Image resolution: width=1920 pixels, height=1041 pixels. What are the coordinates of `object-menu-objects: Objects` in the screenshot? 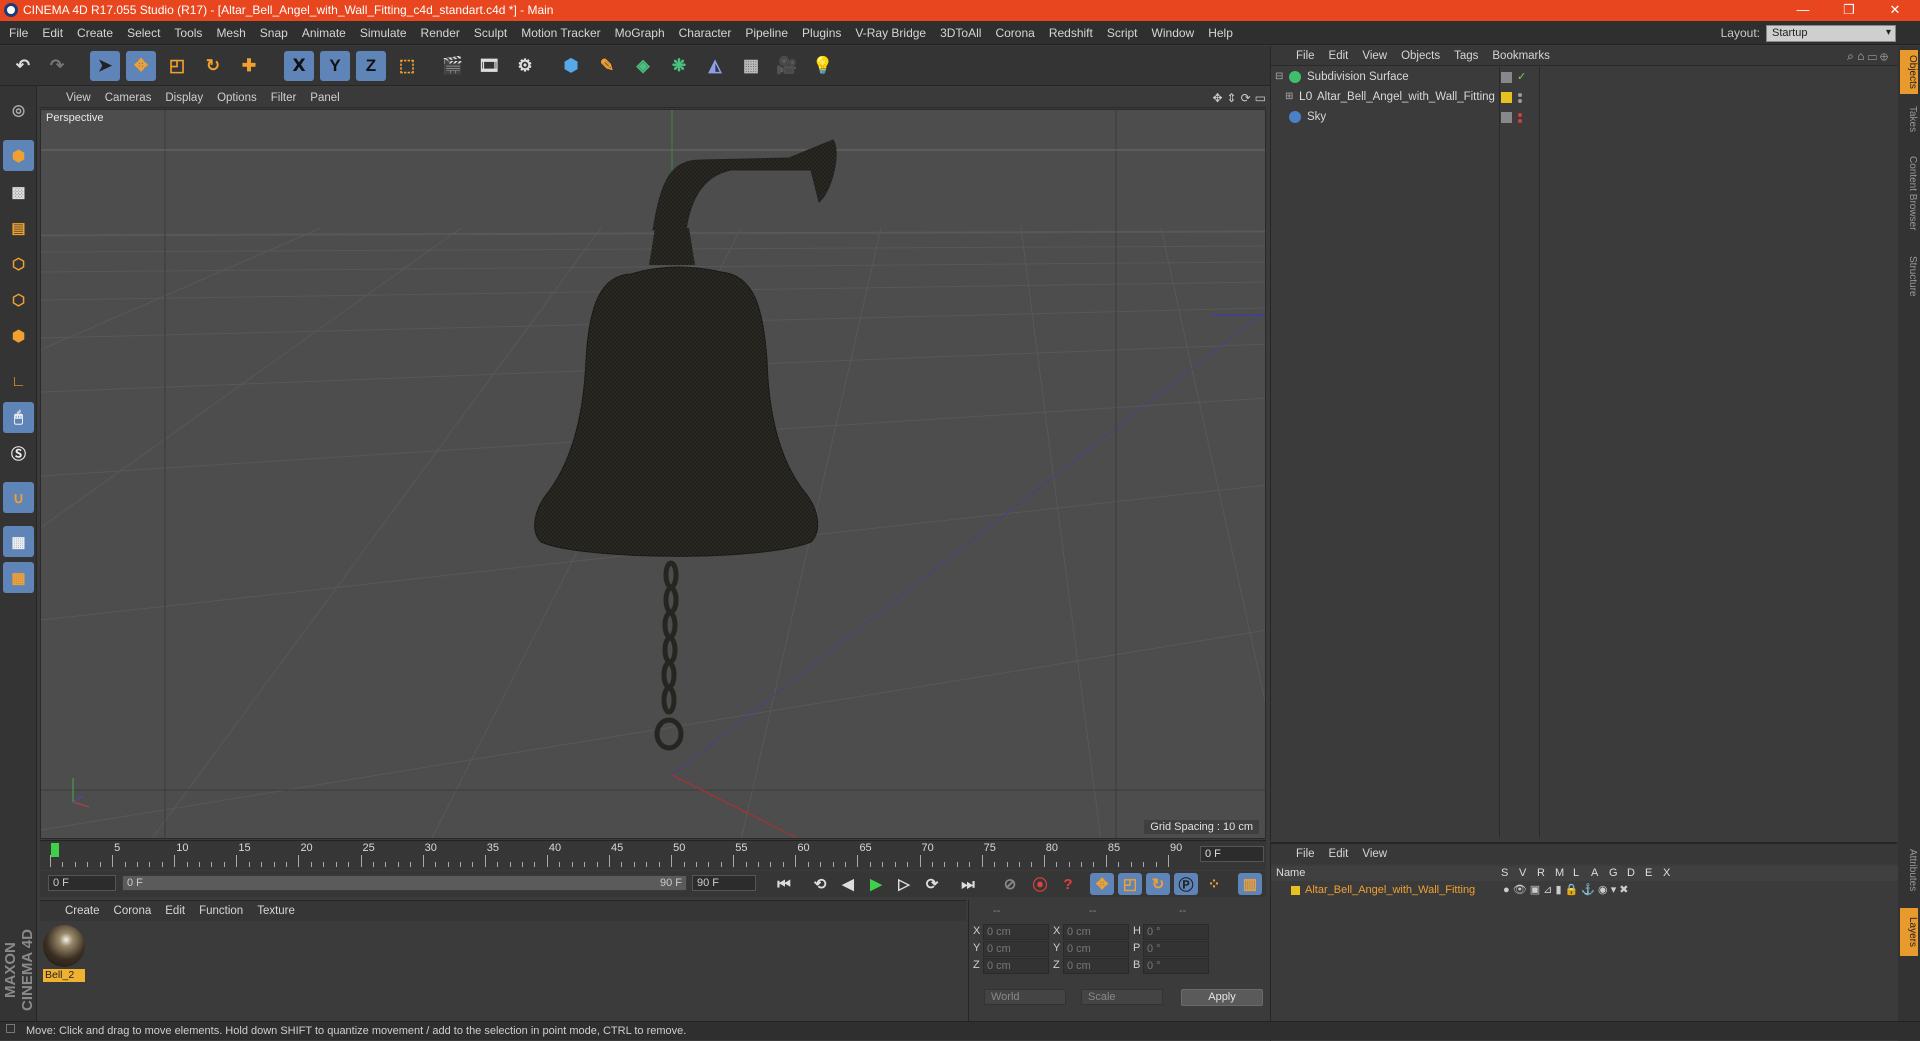 It's located at (1420, 56).